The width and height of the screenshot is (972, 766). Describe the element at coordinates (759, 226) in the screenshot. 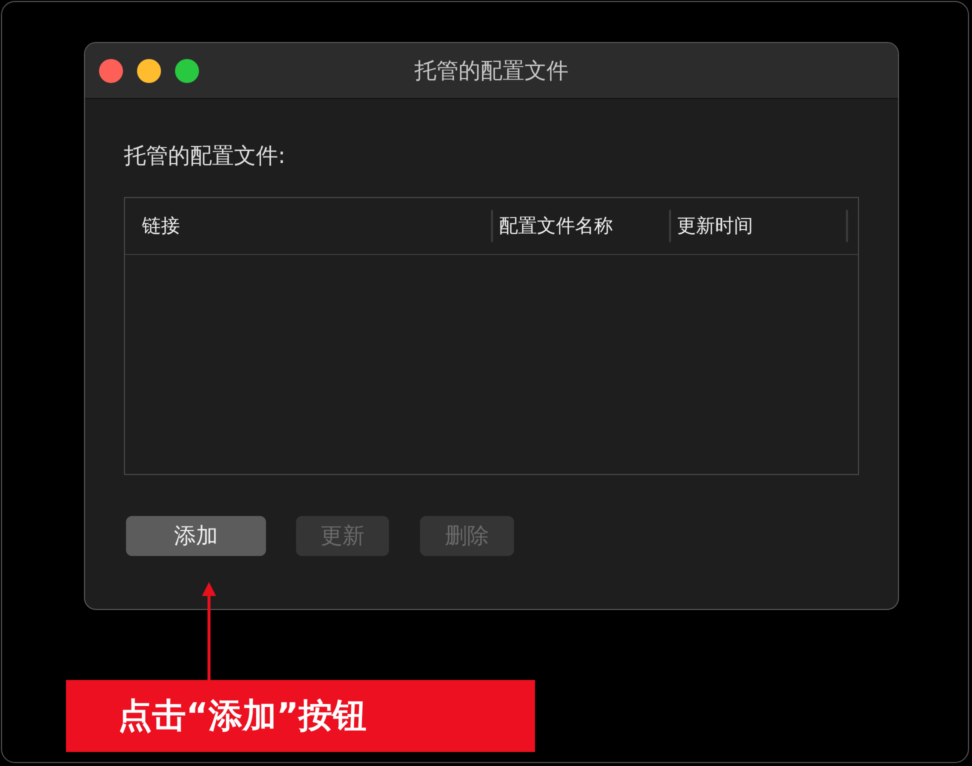

I see `column-header: 更新时间` at that location.